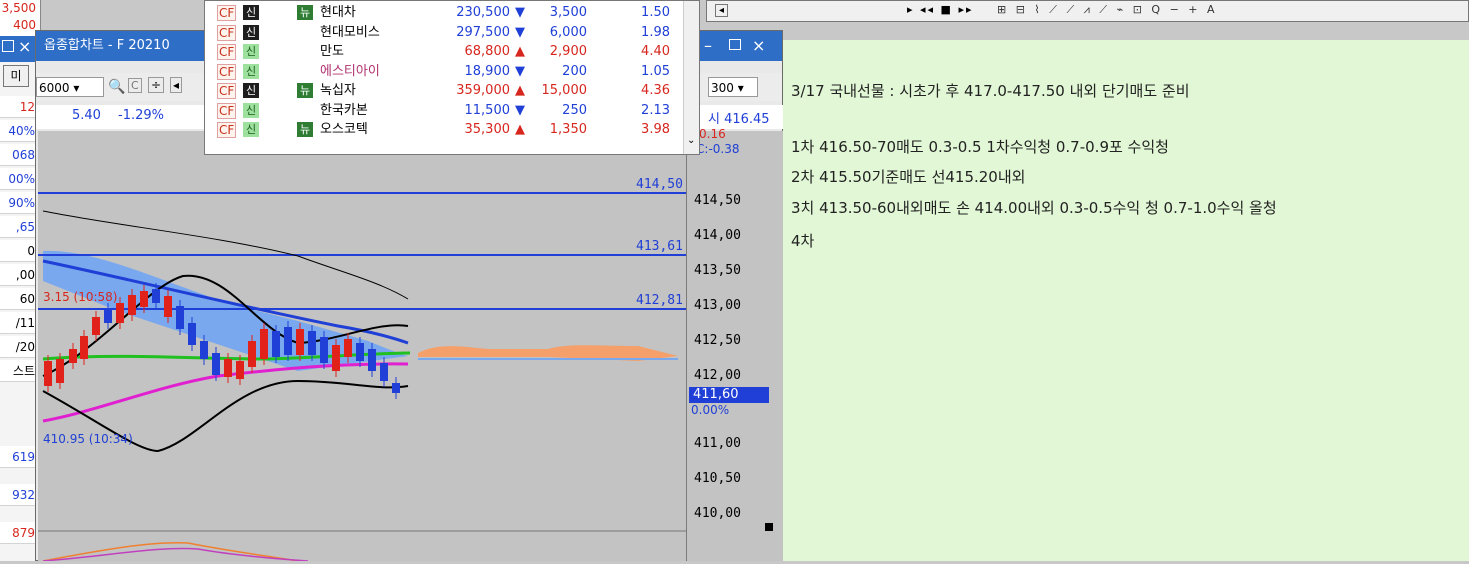  What do you see at coordinates (568, 12) in the screenshot?
I see `stock-change: 3,500` at bounding box center [568, 12].